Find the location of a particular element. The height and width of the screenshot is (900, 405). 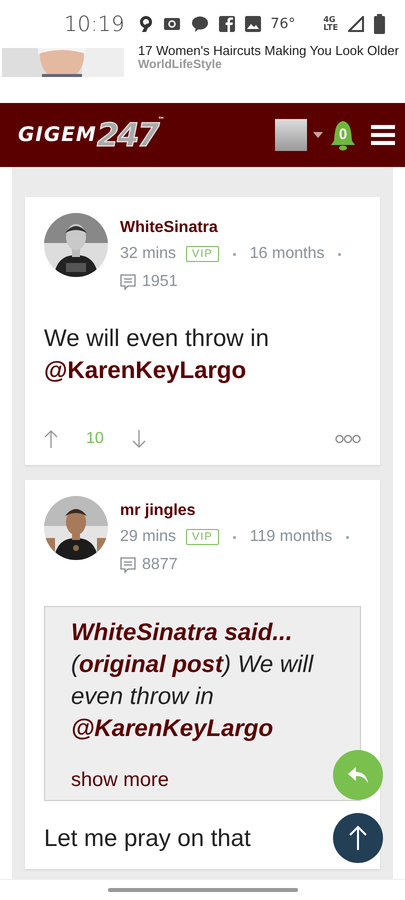

caret-icon is located at coordinates (318, 135).